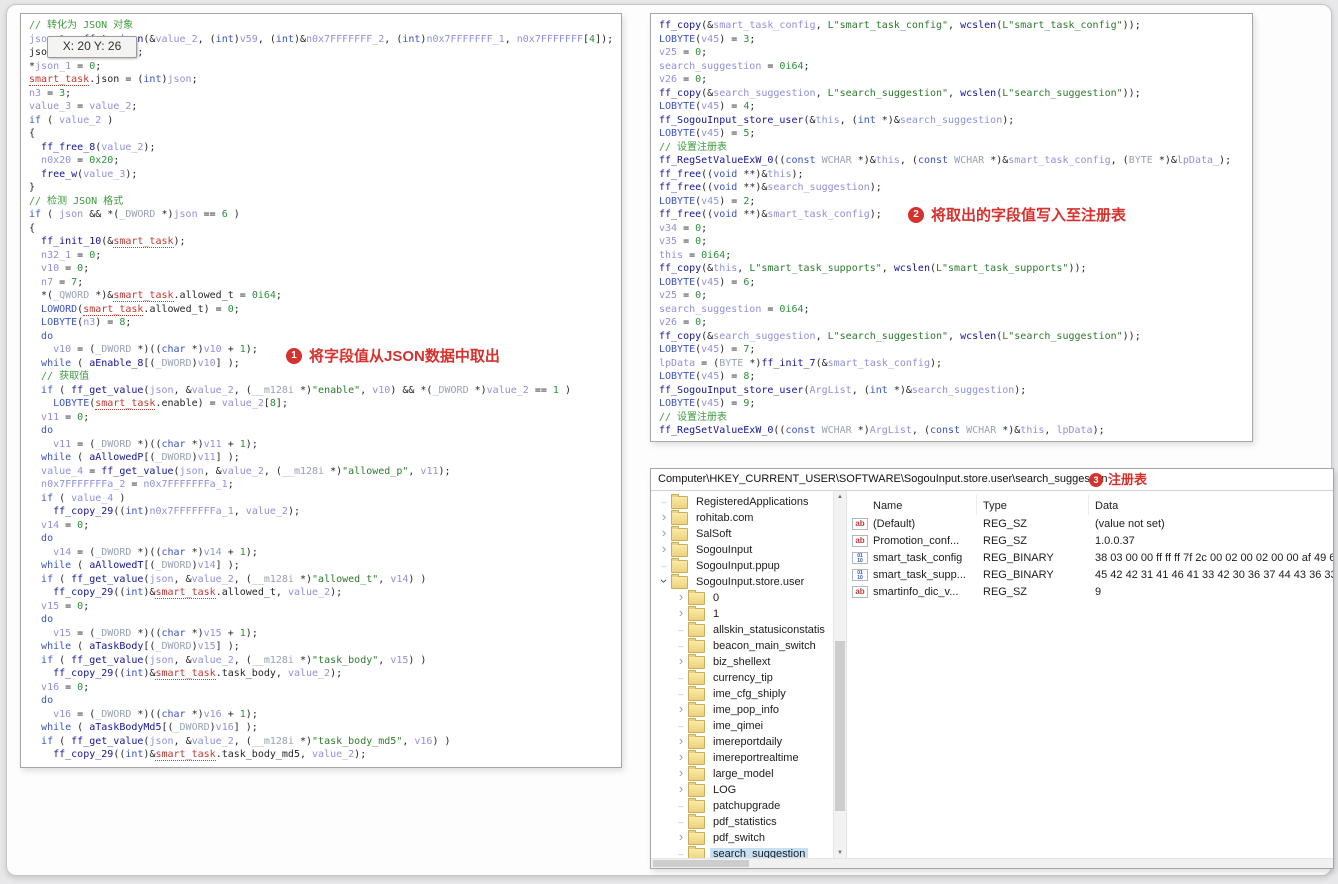  What do you see at coordinates (32, 133) in the screenshot?
I see `code-line: {` at bounding box center [32, 133].